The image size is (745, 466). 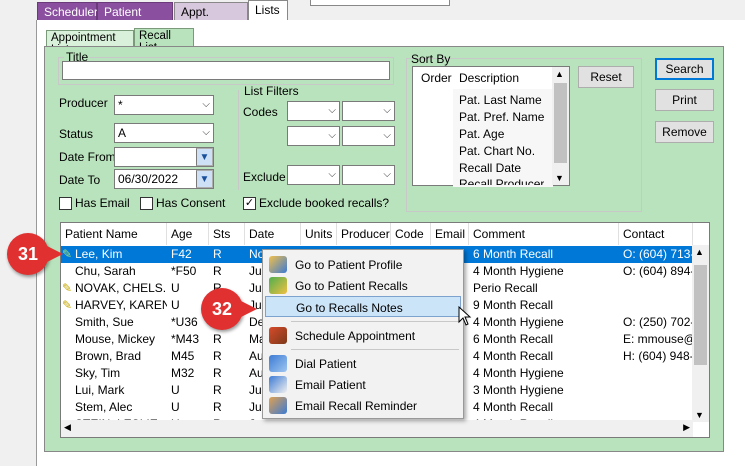 I want to click on codes-select-4: ⌵, so click(x=368, y=136).